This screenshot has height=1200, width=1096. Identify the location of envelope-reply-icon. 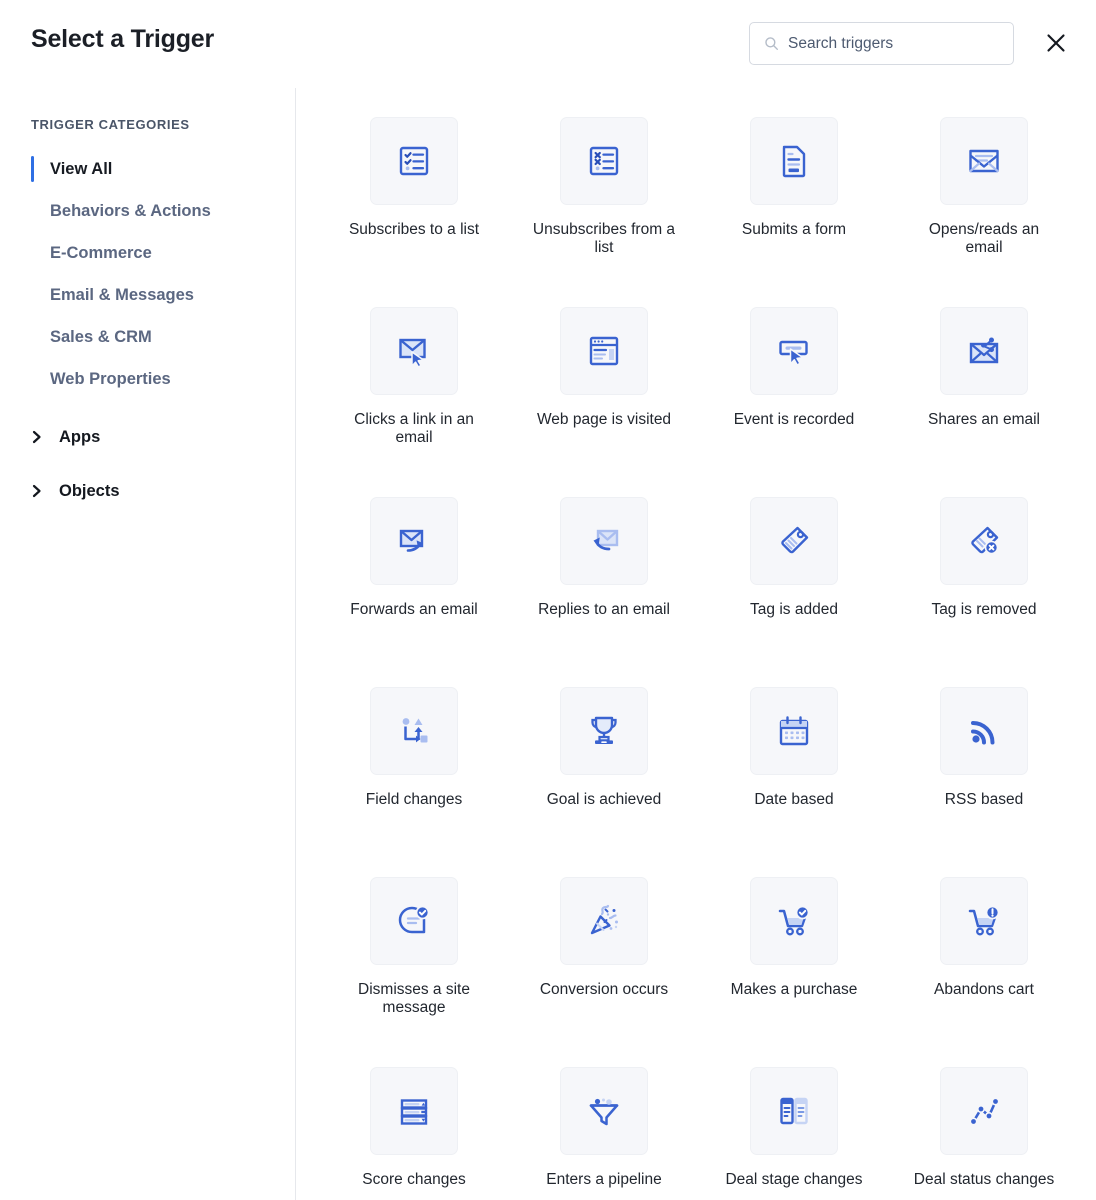
(604, 541).